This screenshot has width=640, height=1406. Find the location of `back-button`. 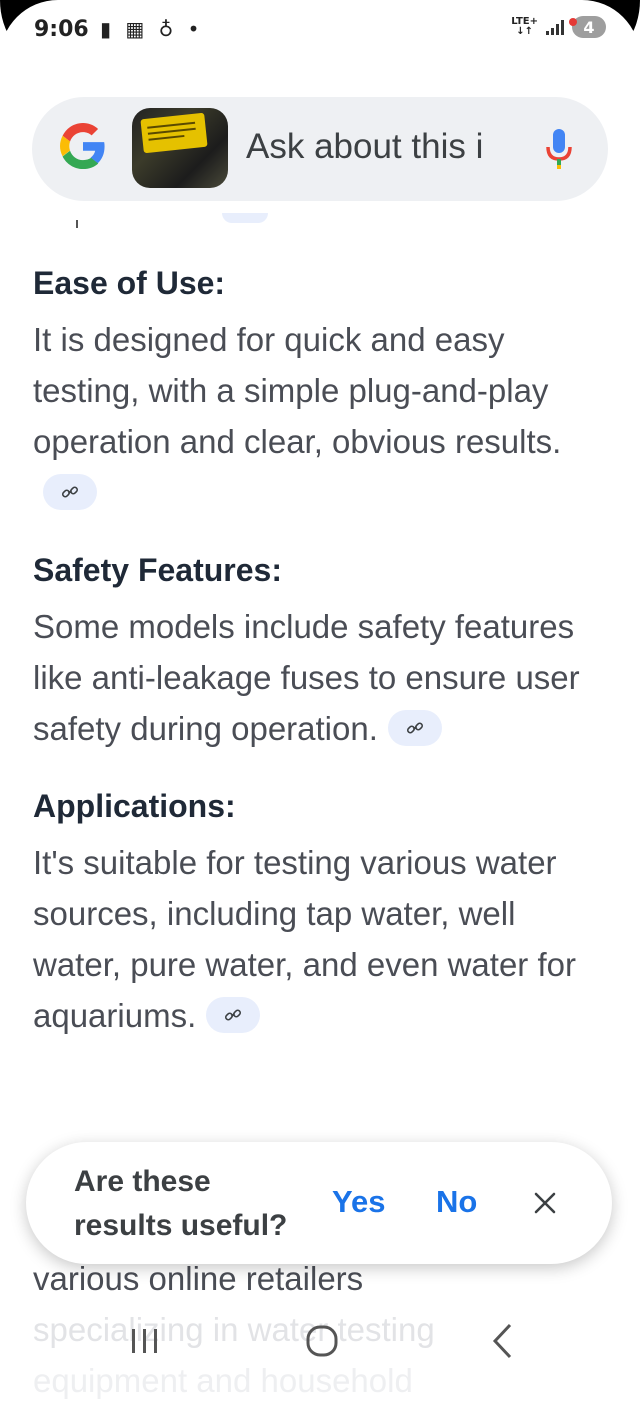

back-button is located at coordinates (502, 1341).